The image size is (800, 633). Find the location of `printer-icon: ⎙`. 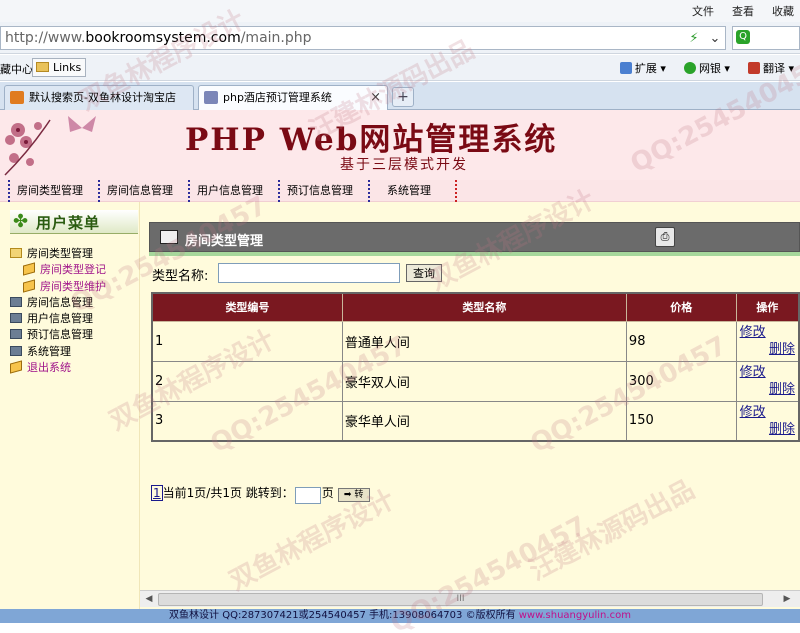

printer-icon: ⎙ is located at coordinates (665, 237).